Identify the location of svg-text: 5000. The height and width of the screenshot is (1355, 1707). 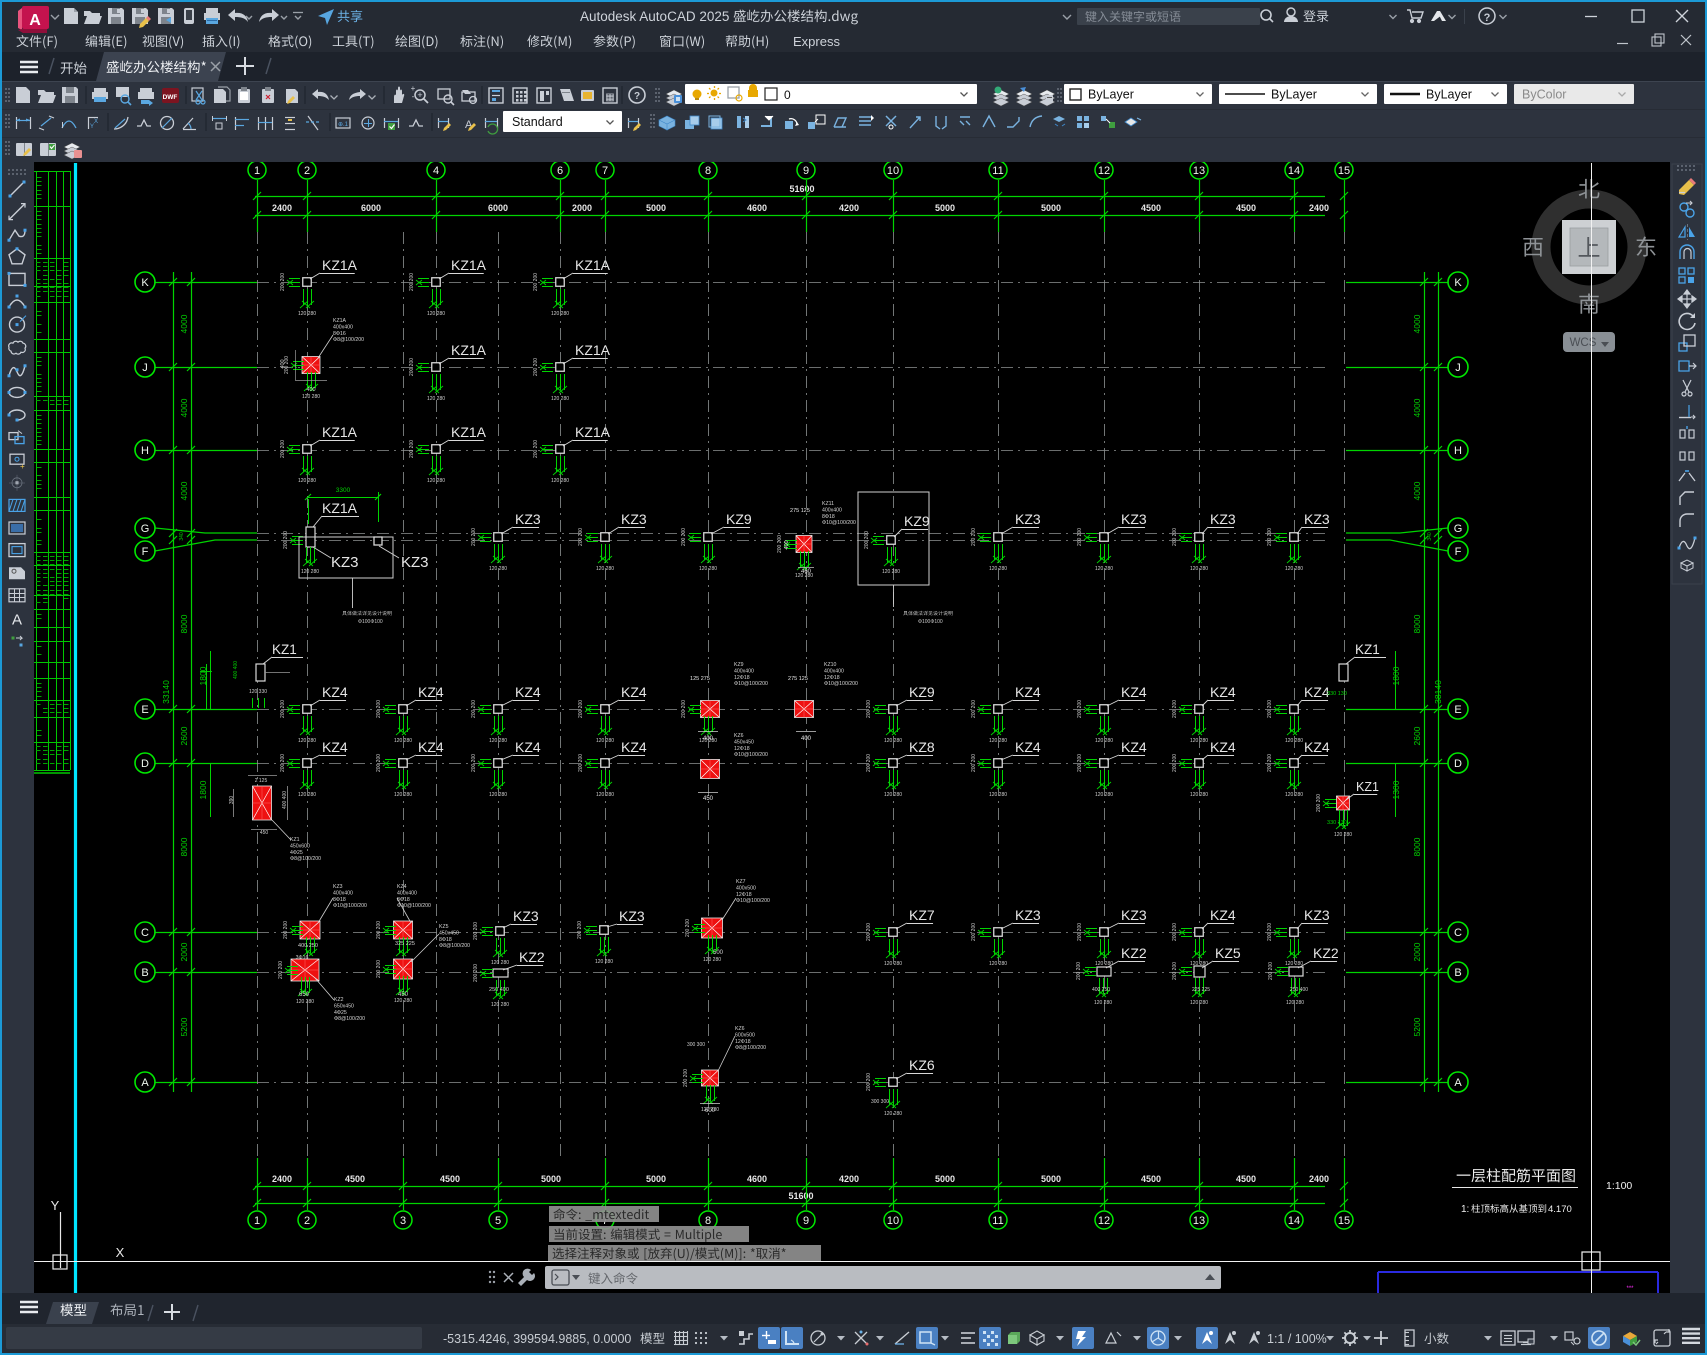
(945, 1179).